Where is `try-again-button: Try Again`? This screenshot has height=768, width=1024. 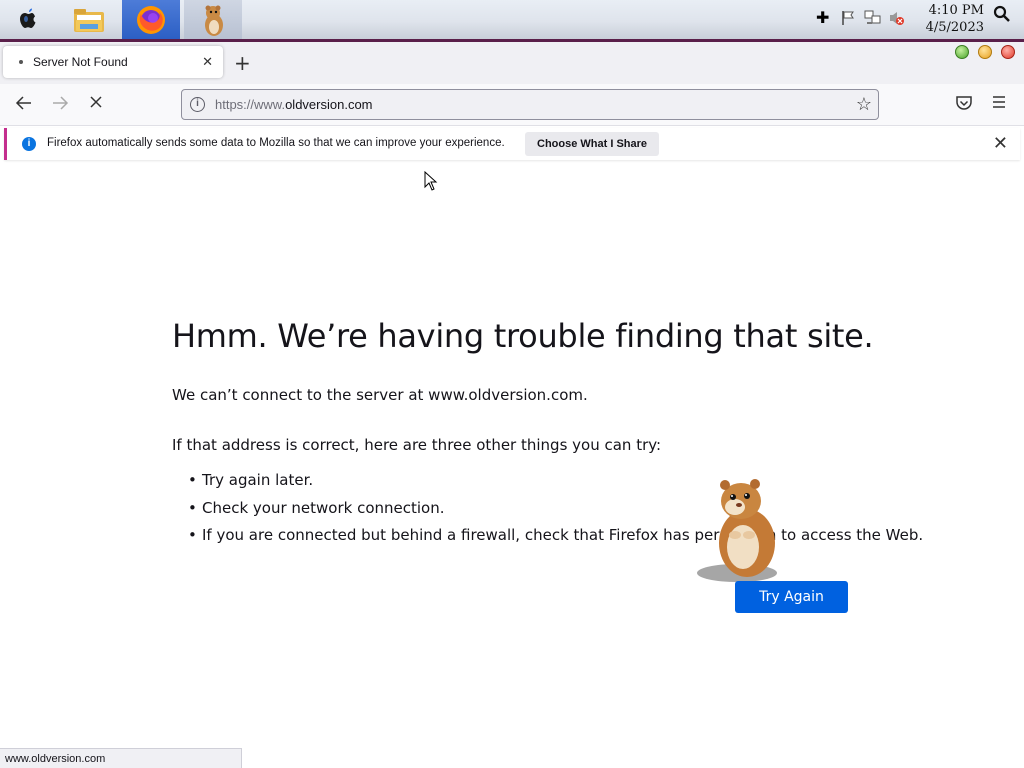
try-again-button: Try Again is located at coordinates (791, 597).